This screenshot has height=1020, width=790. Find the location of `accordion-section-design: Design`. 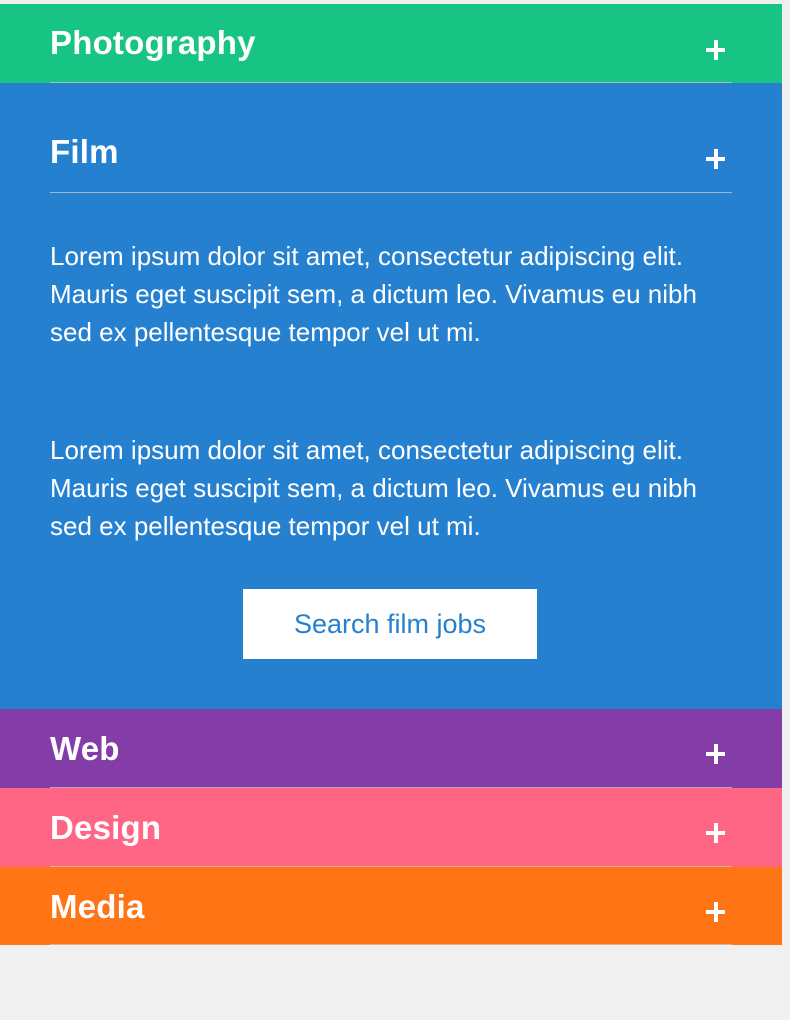

accordion-section-design: Design is located at coordinates (391, 827).